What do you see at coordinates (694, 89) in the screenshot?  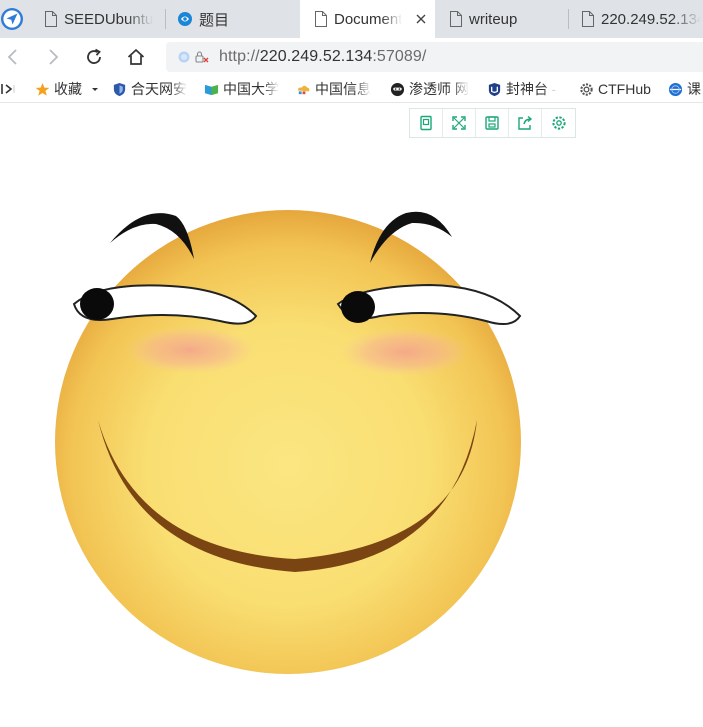 I see `bookmark-label: 课` at bounding box center [694, 89].